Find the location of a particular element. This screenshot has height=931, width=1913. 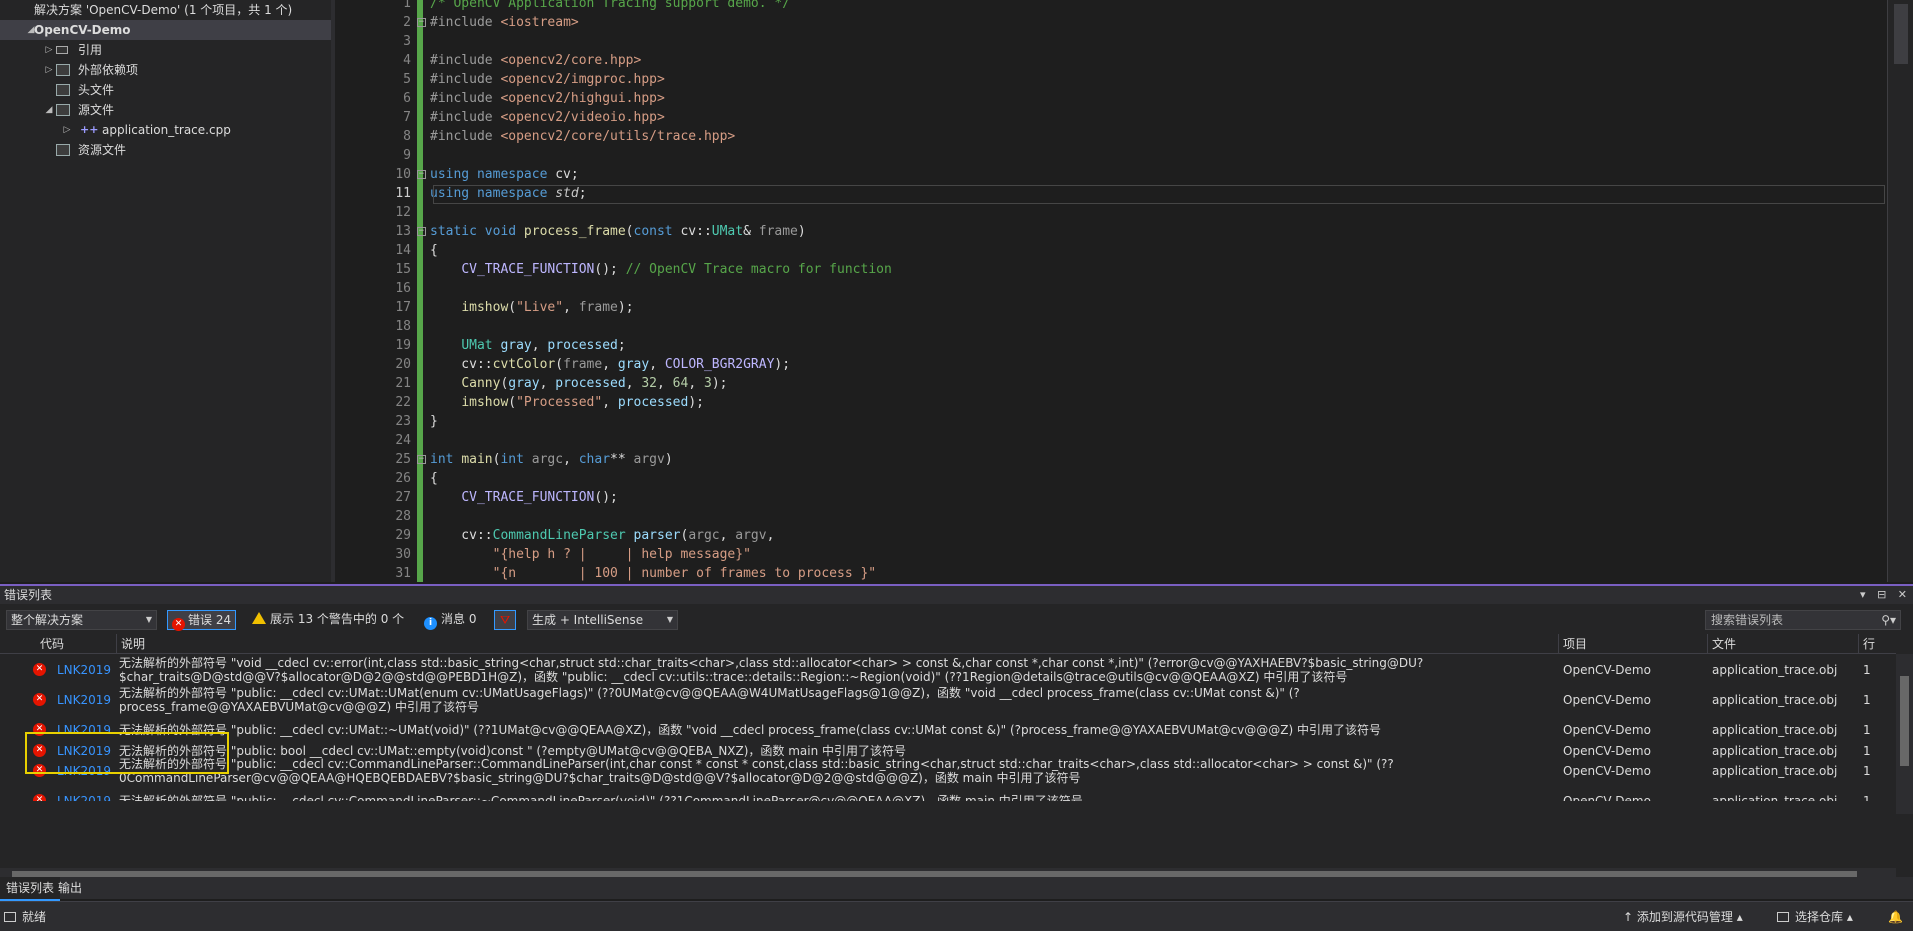

line-number: 27 is located at coordinates (403, 497).